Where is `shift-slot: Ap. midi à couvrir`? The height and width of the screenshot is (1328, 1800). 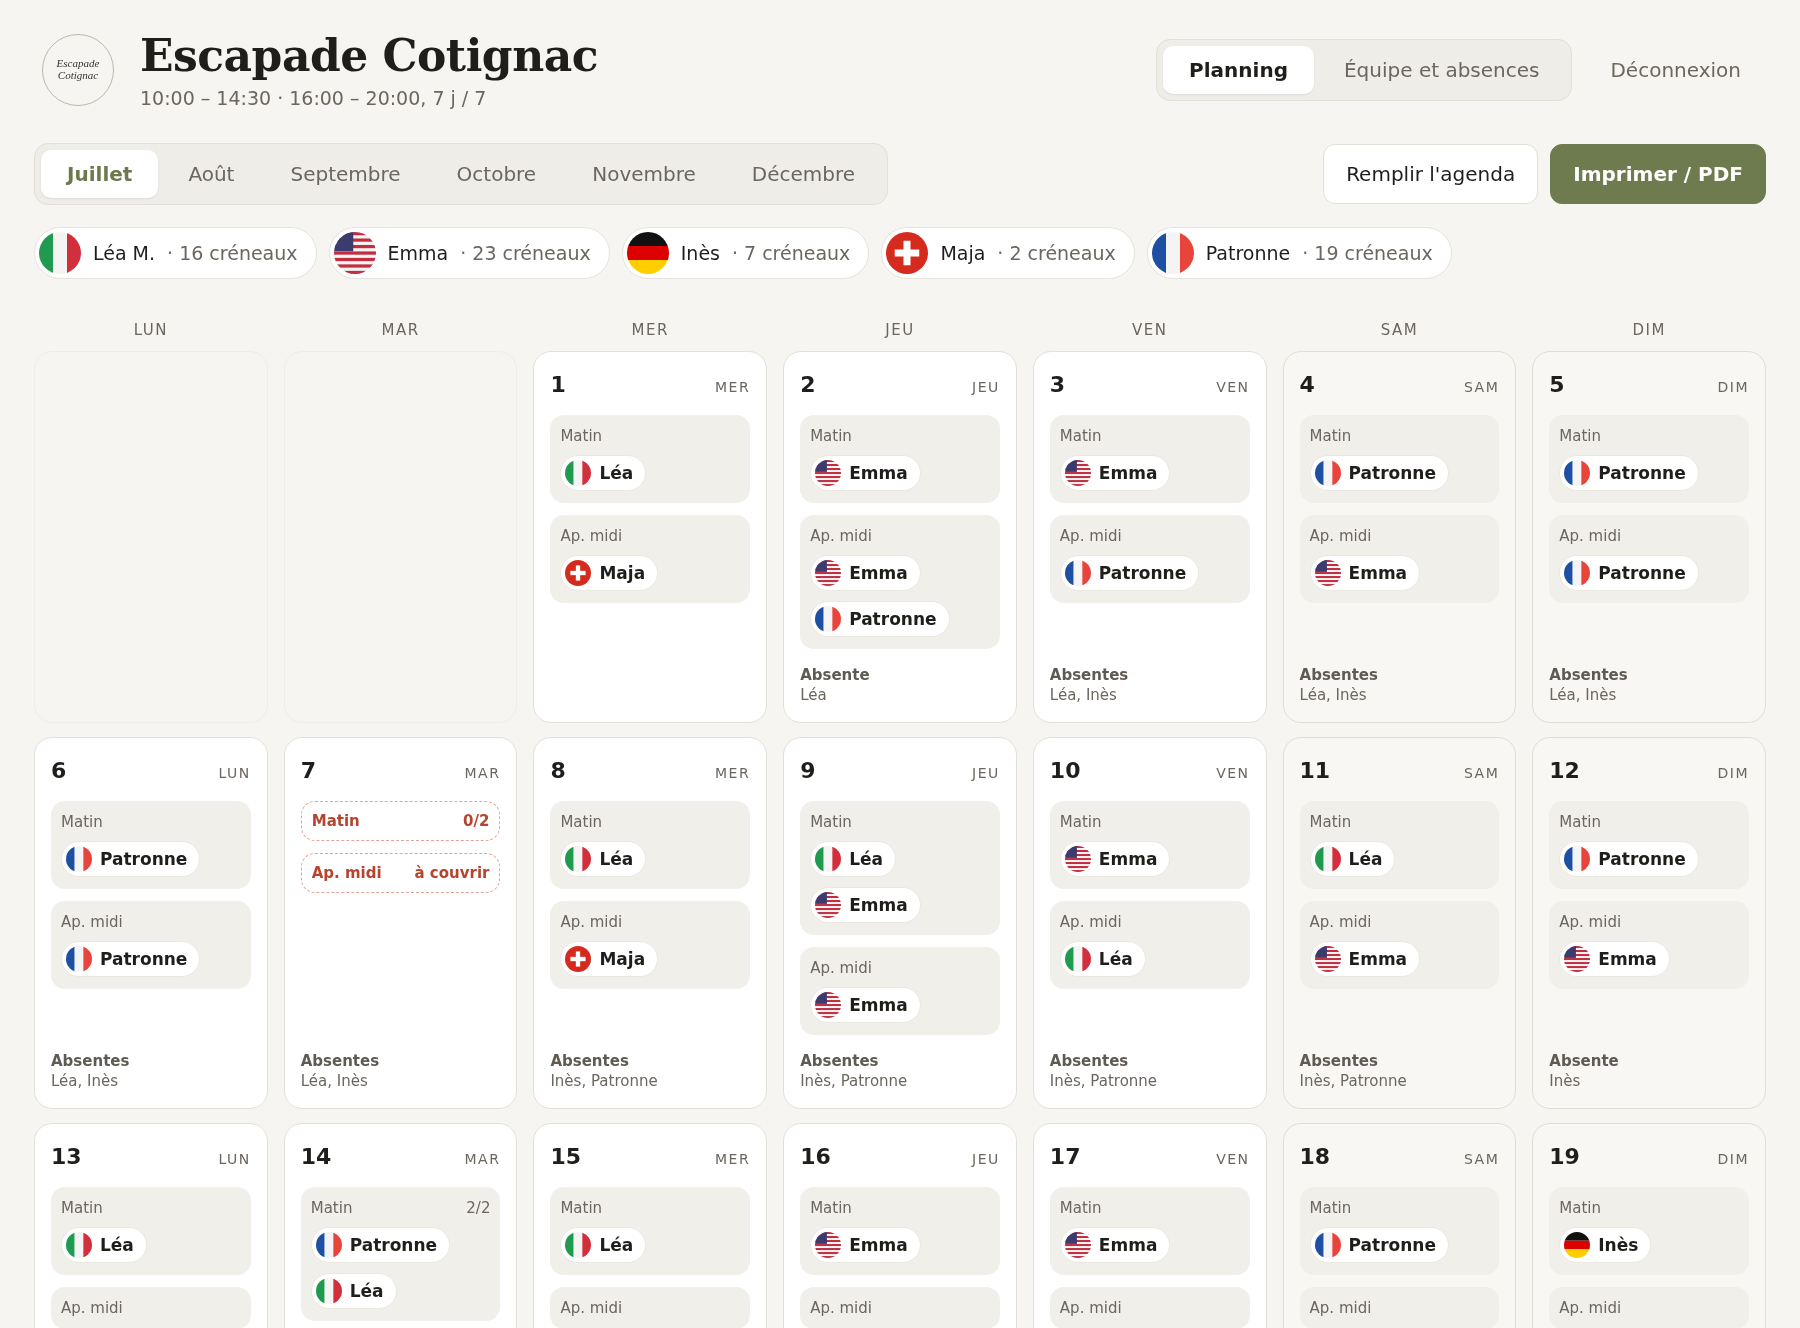 shift-slot: Ap. midi à couvrir is located at coordinates (400, 873).